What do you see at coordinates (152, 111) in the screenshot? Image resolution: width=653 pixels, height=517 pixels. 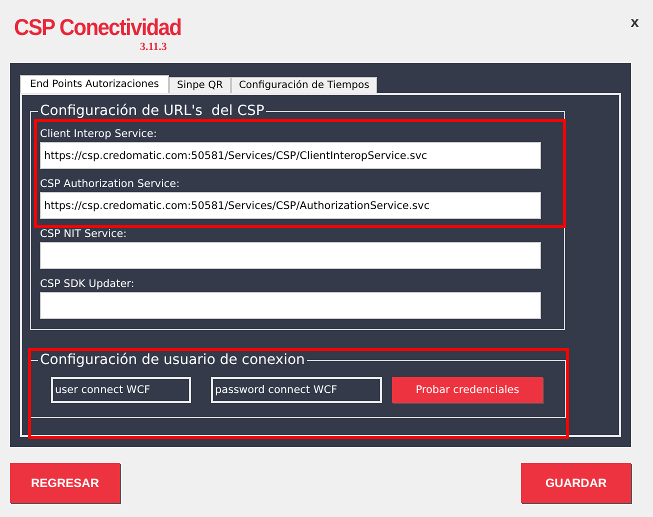 I see `group-title: Configuración de URL's del CSP` at bounding box center [152, 111].